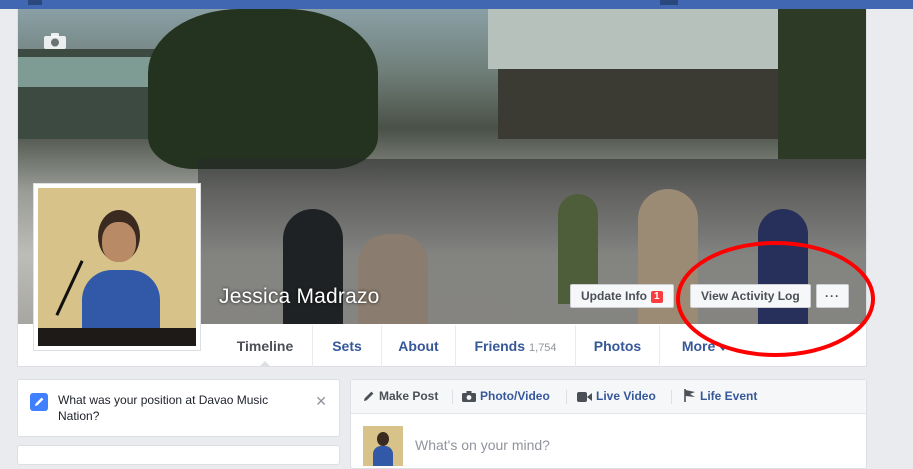 The image size is (913, 469). I want to click on tab-sets: Sets, so click(346, 346).